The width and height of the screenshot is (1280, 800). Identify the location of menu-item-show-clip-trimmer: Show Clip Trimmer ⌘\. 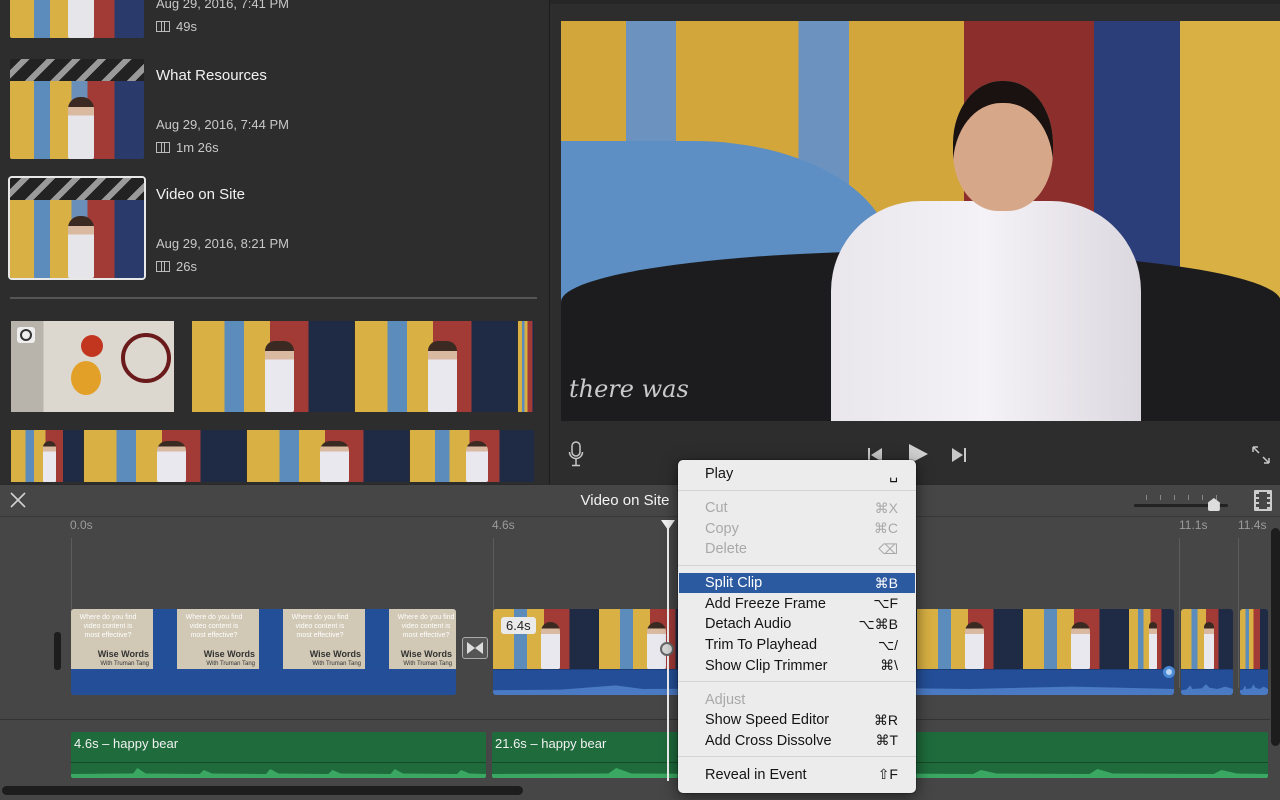
(797, 666).